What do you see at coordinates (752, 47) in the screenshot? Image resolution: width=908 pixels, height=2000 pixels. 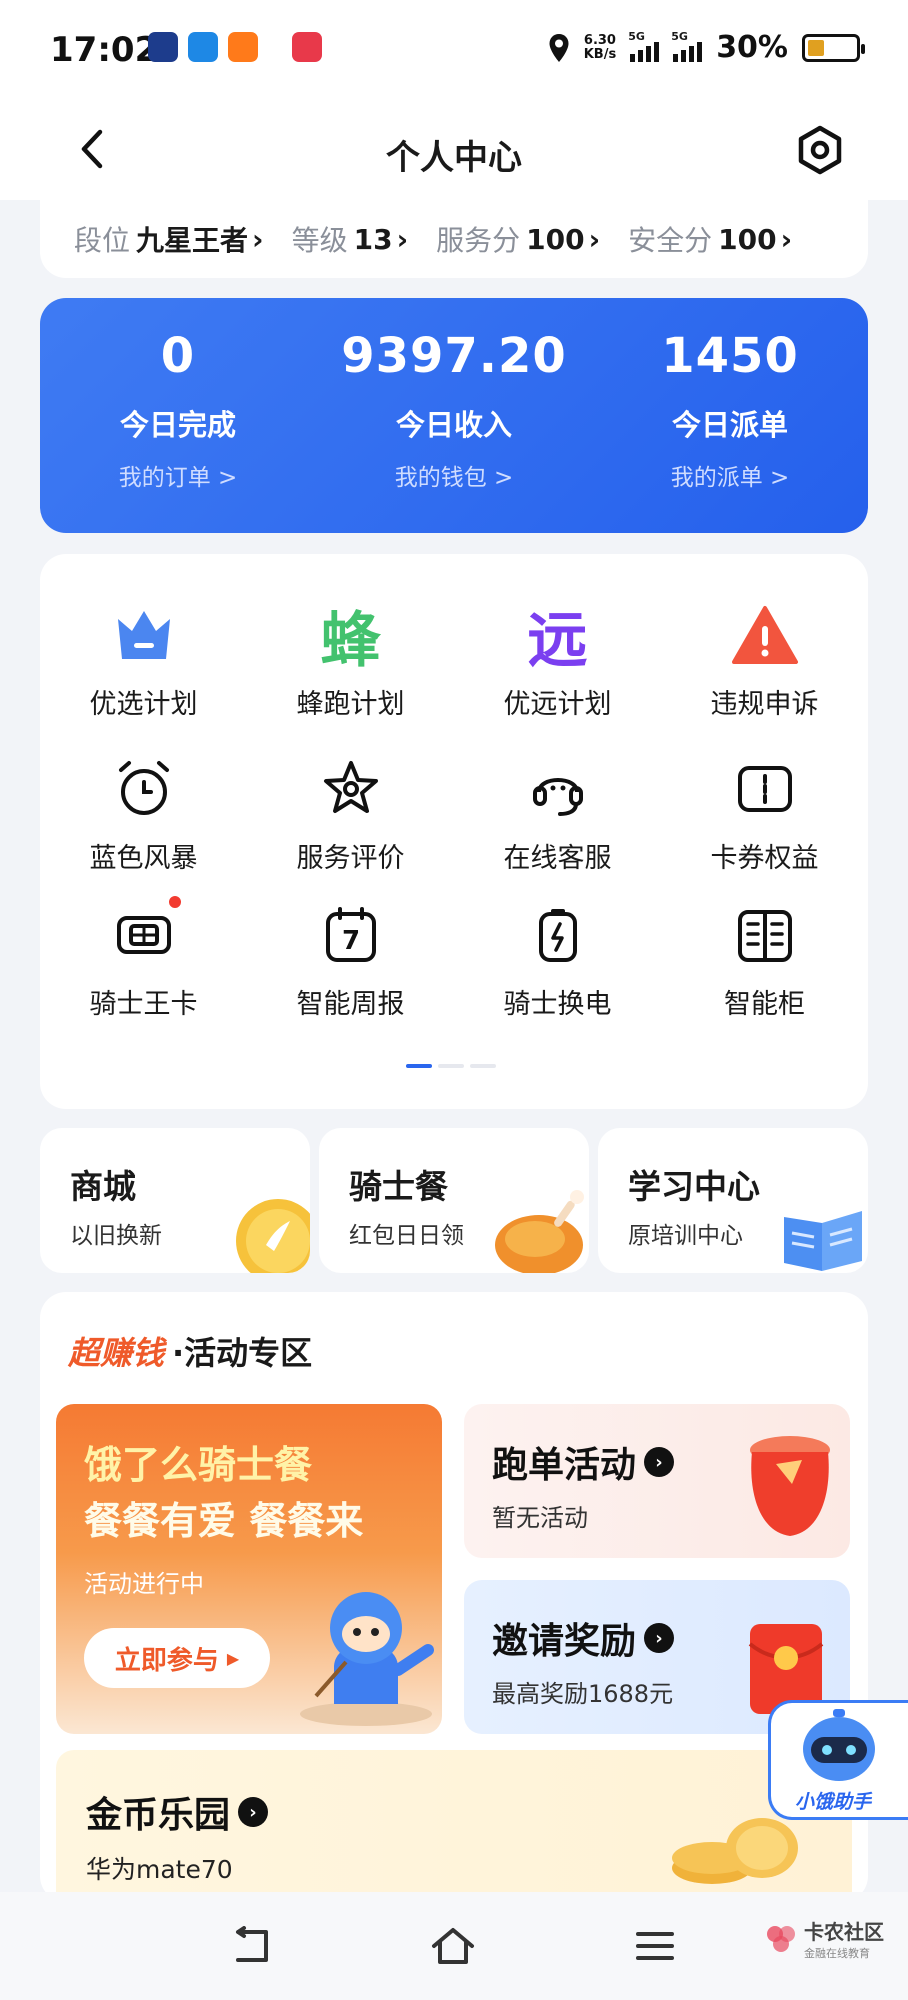 I see `battery-percent: 30%` at bounding box center [752, 47].